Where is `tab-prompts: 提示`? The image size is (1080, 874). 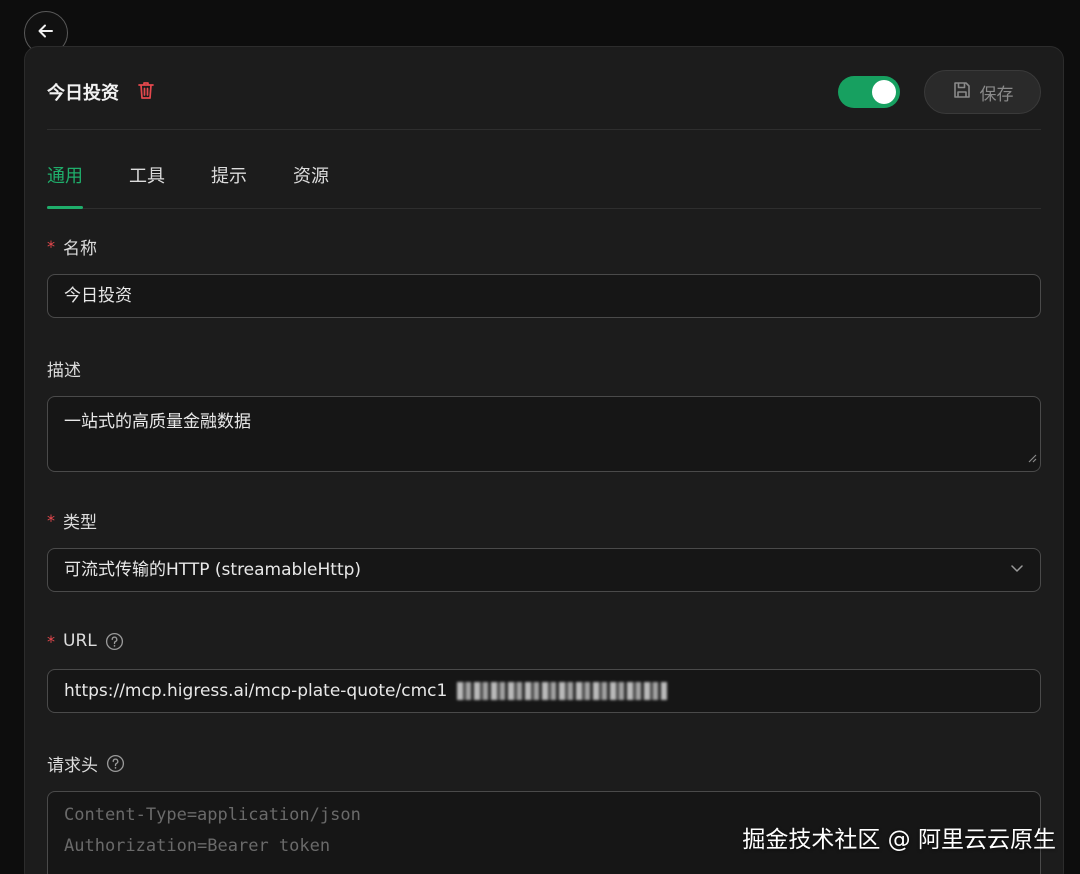
tab-prompts: 提示 is located at coordinates (229, 181).